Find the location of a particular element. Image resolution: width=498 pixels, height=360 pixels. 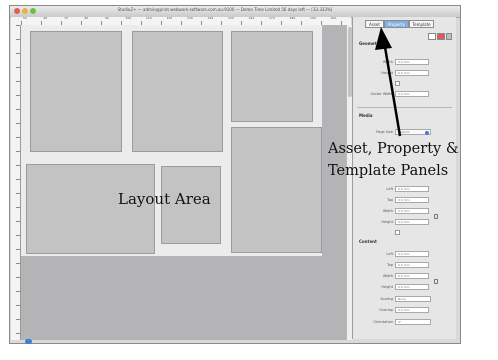

annotation-arrow is located at coordinates (388, 82).